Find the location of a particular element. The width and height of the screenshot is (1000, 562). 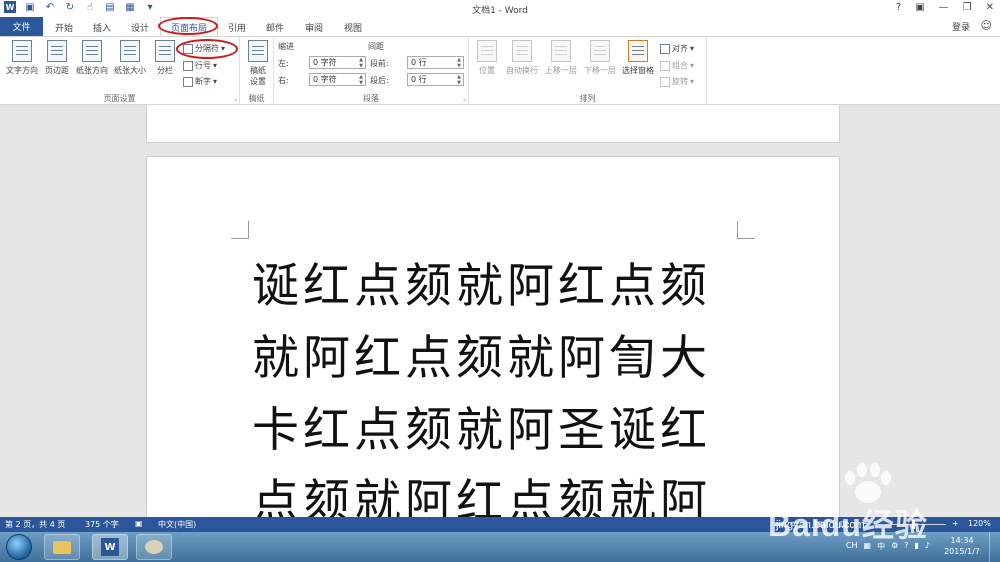

tab-mailings: 邮件 is located at coordinates (275, 27).